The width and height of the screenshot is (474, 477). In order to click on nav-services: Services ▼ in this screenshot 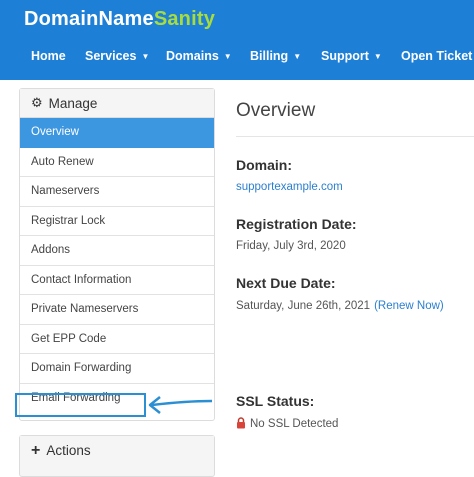, I will do `click(117, 56)`.